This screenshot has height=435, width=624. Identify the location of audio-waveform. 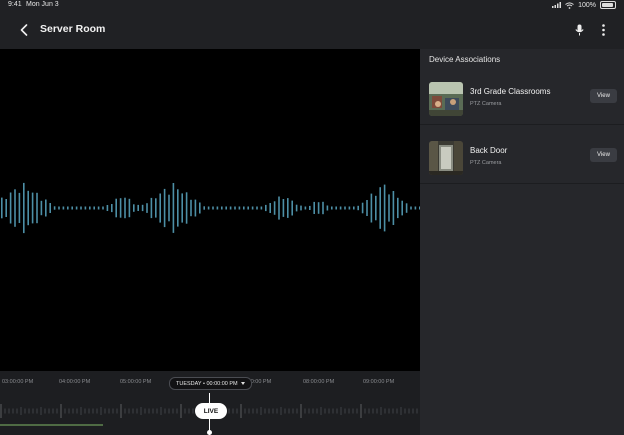
(210, 208).